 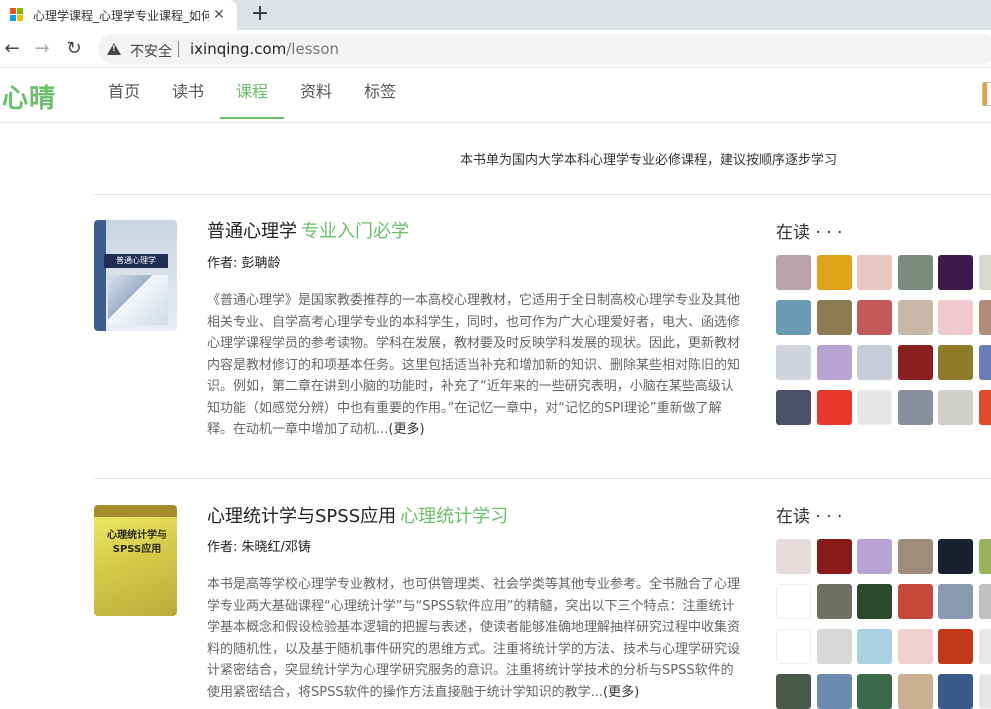 I want to click on url-path: /lesson, so click(x=312, y=49).